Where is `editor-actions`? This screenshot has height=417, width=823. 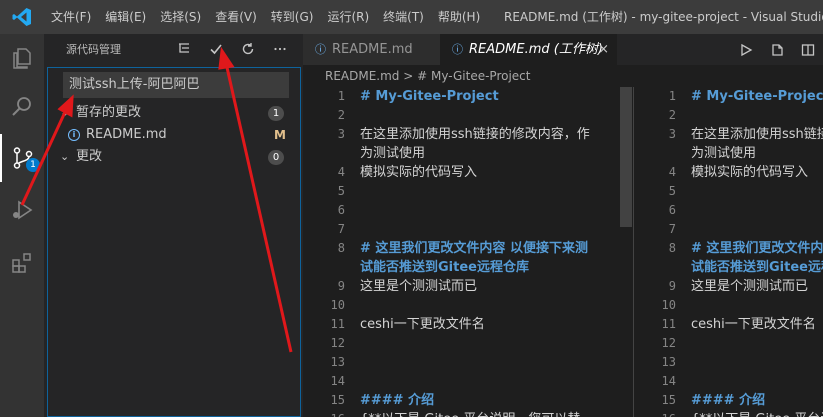 editor-actions is located at coordinates (777, 49).